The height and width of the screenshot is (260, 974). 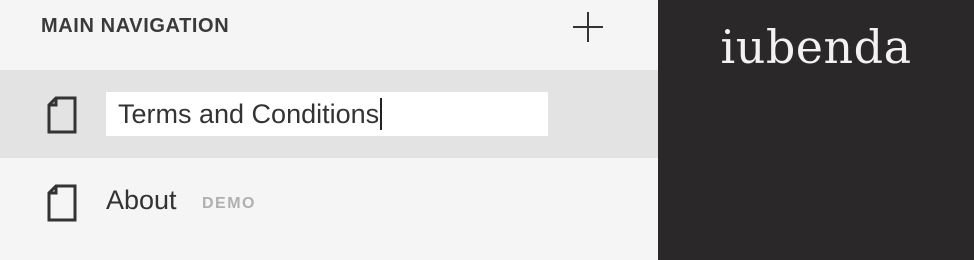 I want to click on page-title-input-text: Terms and Conditions, so click(x=249, y=113).